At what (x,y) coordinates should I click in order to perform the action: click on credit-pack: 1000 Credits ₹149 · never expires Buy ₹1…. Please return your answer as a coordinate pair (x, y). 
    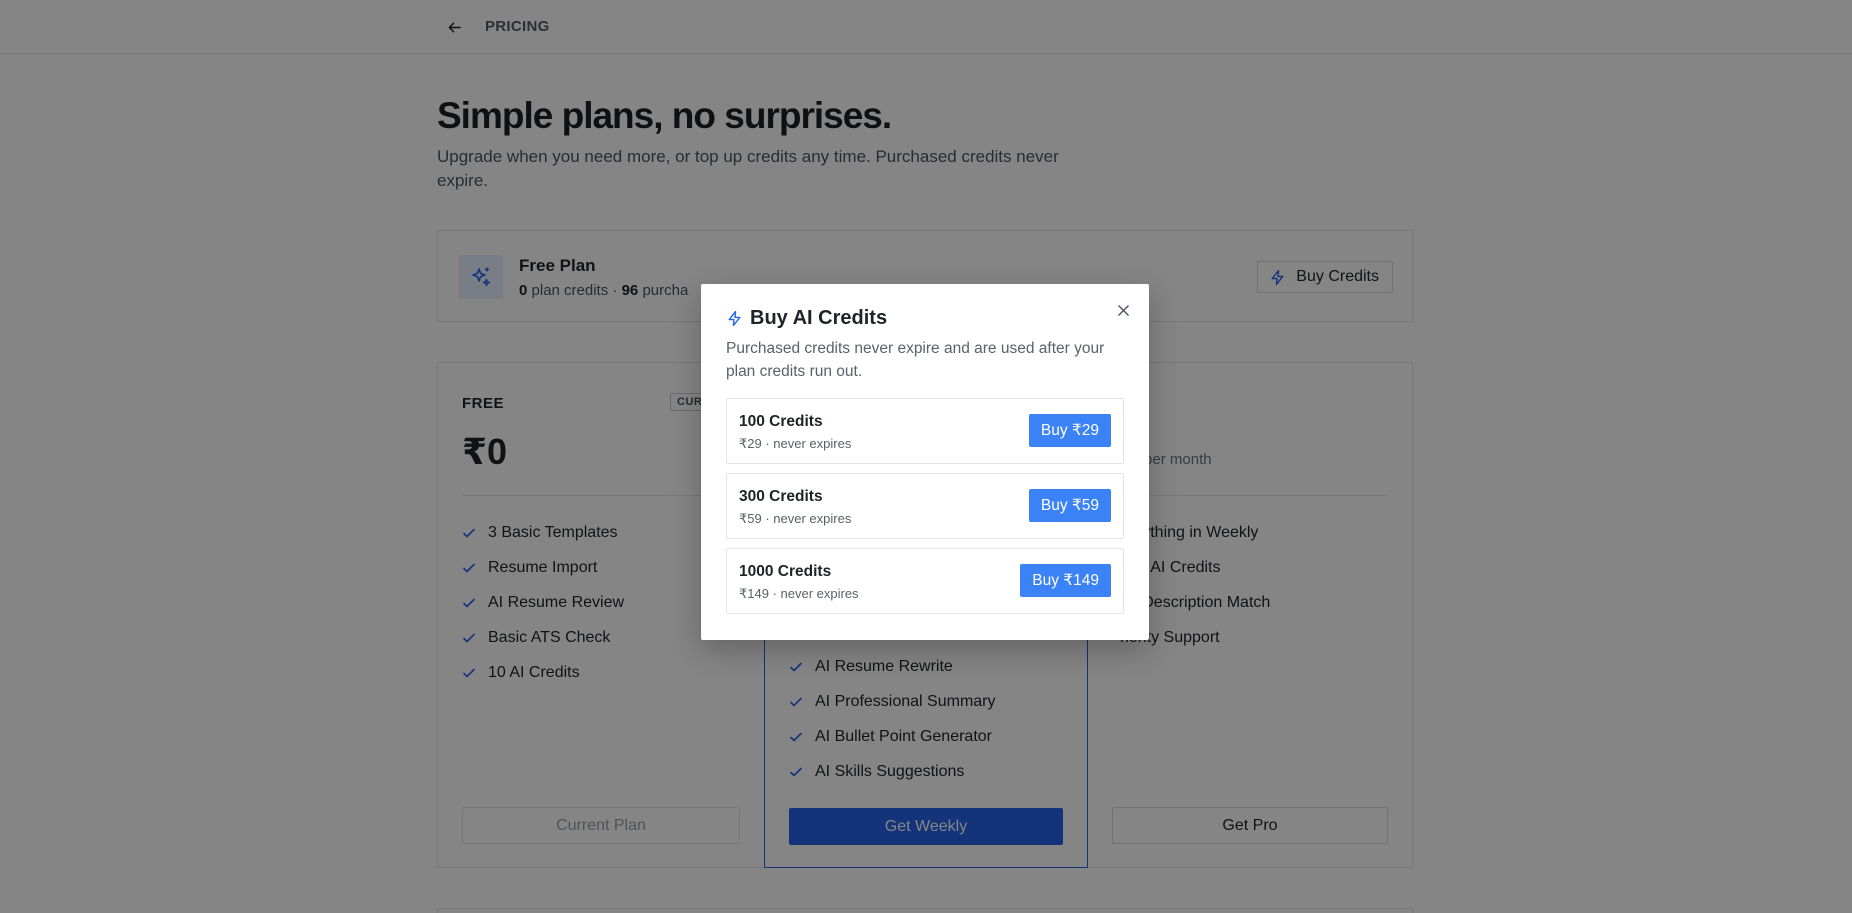
    Looking at the image, I should click on (925, 581).